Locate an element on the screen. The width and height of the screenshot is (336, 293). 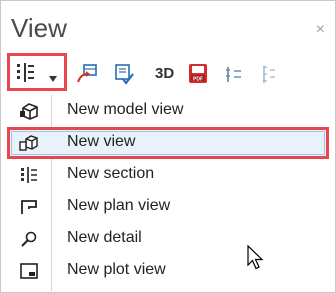
detail-icon is located at coordinates (29, 239).